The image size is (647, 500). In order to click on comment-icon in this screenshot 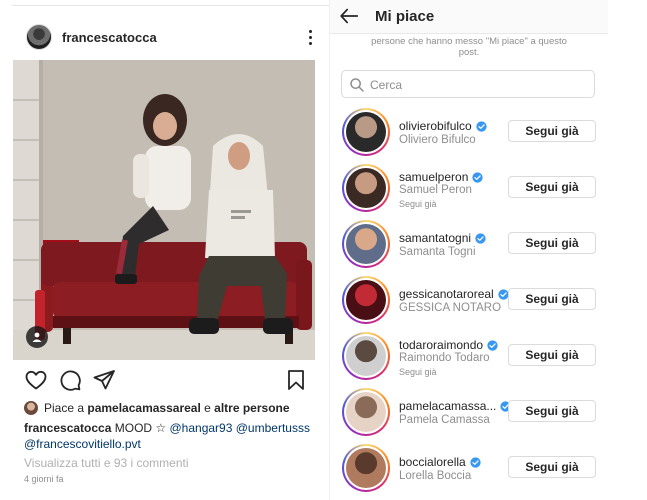, I will do `click(70, 380)`.